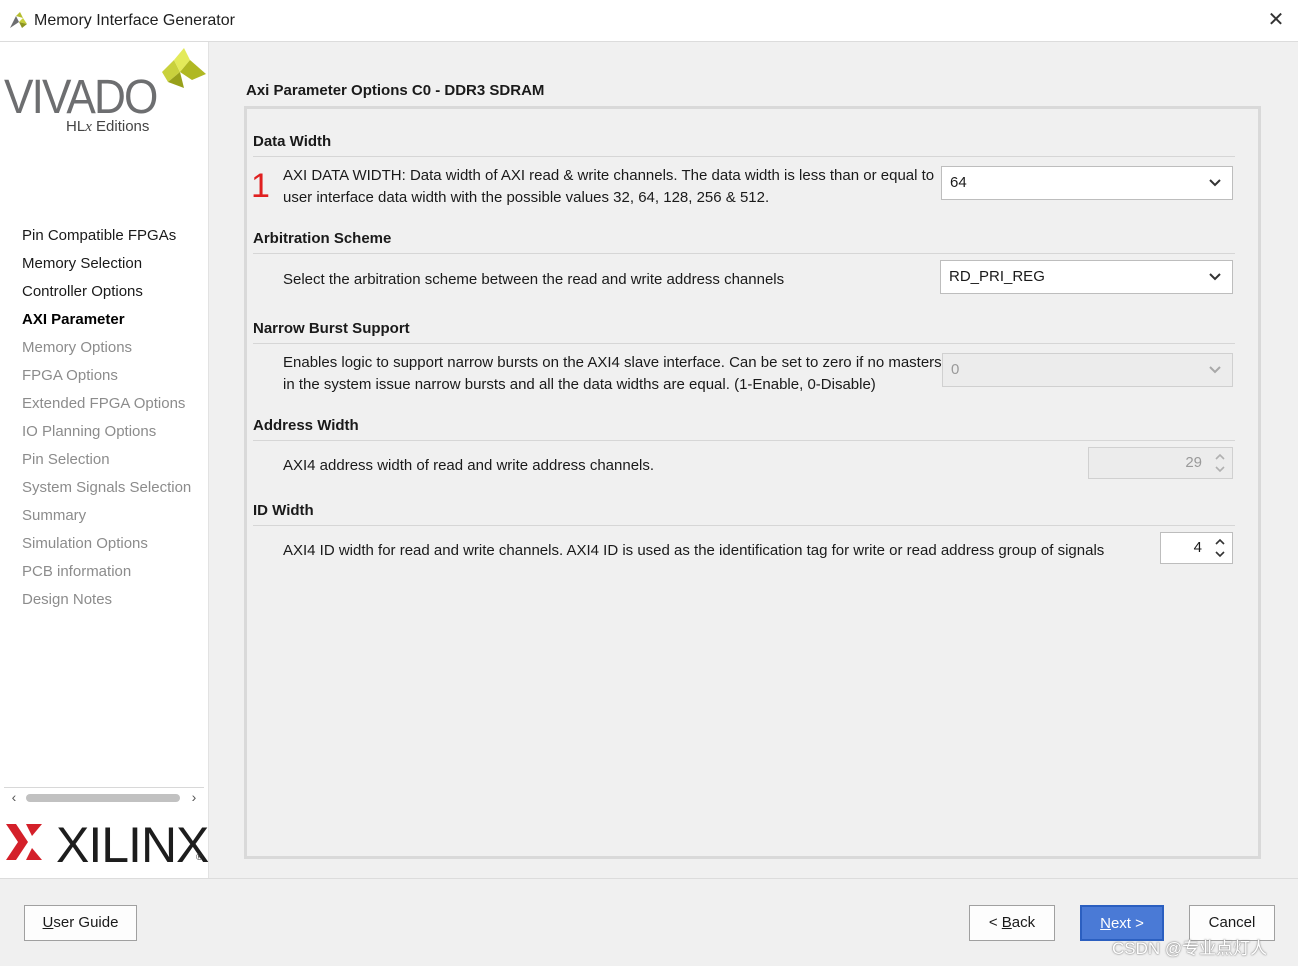  I want to click on sidebar-item-memory-selection: Memory Selection, so click(104, 264).